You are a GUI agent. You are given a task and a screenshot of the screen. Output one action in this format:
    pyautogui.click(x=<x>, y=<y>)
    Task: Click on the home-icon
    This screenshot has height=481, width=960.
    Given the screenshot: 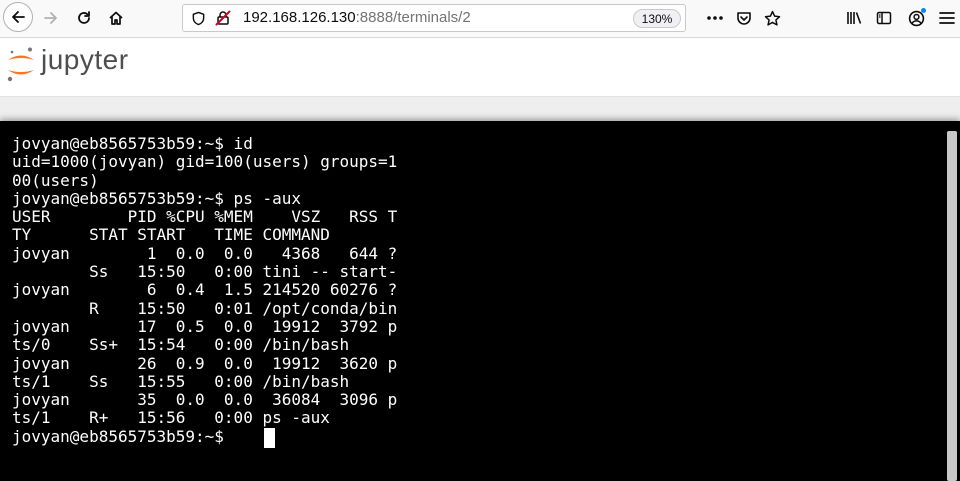 What is the action you would take?
    pyautogui.click(x=116, y=18)
    